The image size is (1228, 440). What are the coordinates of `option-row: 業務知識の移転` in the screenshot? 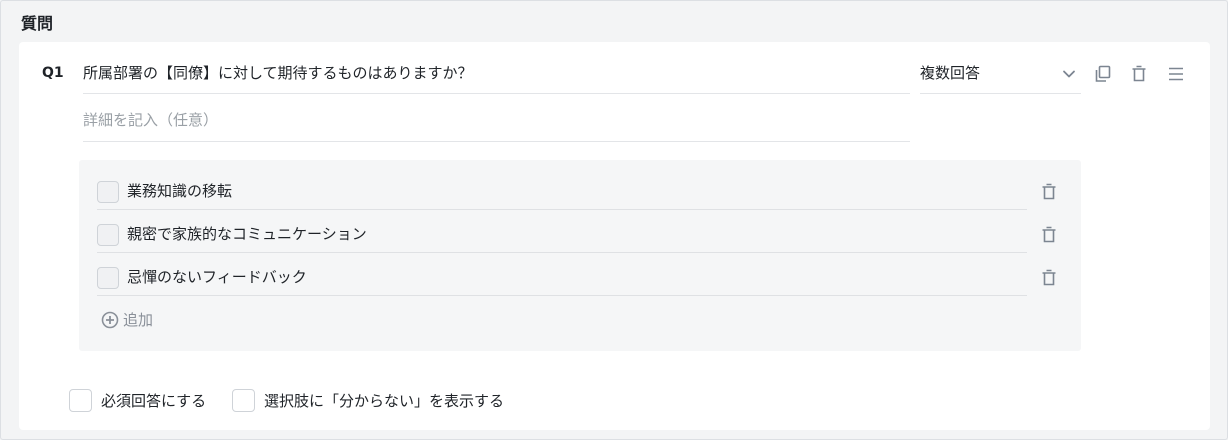 It's located at (562, 194).